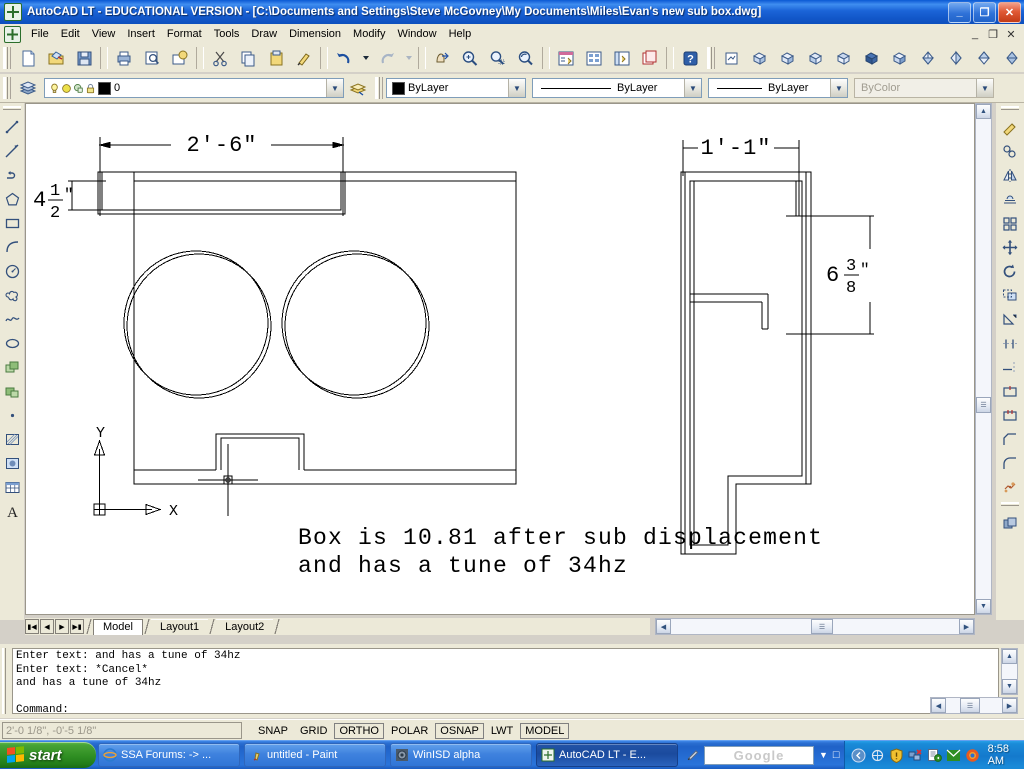 This screenshot has width=1024, height=769. Describe the element at coordinates (788, 58) in the screenshot. I see `se-isometric-icon` at that location.